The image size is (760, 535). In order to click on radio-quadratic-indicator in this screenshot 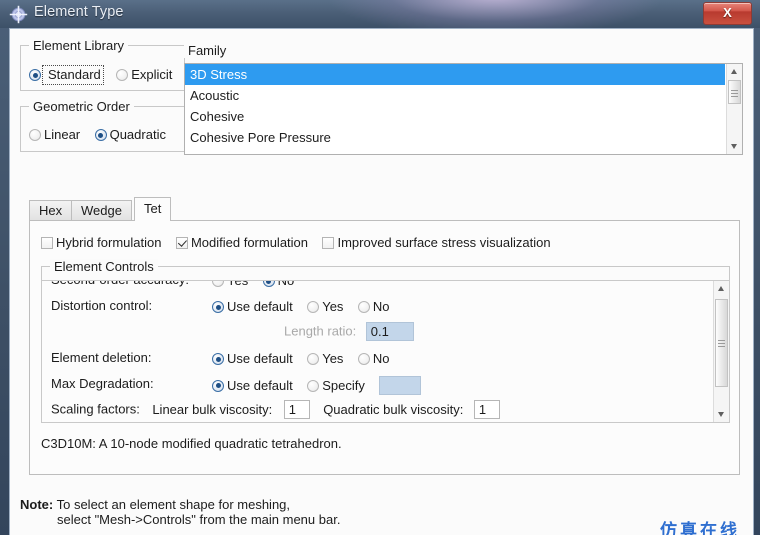, I will do `click(100, 135)`.